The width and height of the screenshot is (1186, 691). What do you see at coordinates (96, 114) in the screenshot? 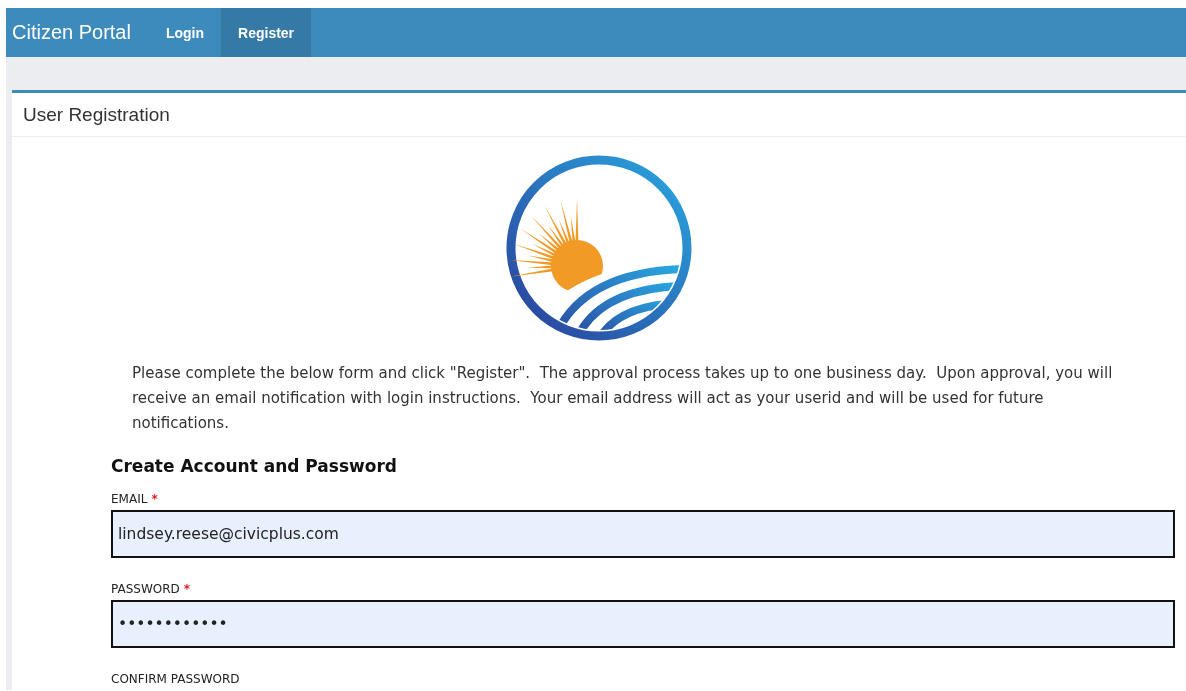
I see `panel-title: User Registration` at bounding box center [96, 114].